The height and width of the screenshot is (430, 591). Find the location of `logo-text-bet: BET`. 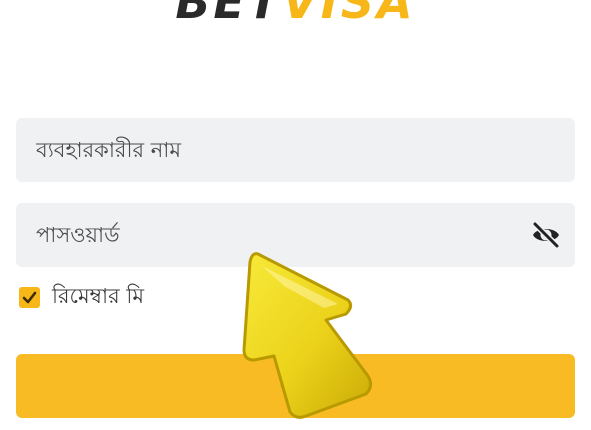

logo-text-bet: BET is located at coordinates (229, 14).